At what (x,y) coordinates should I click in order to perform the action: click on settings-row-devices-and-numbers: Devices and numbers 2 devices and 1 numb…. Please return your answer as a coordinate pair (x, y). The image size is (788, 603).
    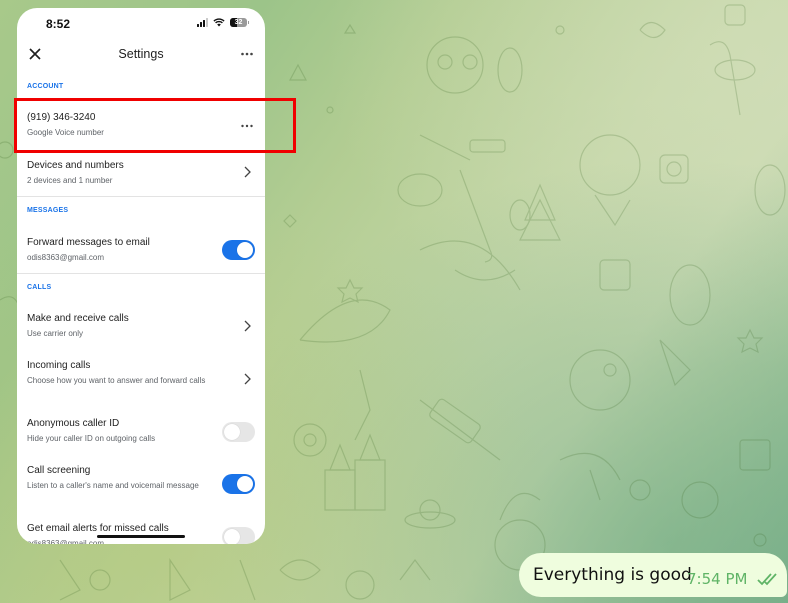
    Looking at the image, I should click on (141, 172).